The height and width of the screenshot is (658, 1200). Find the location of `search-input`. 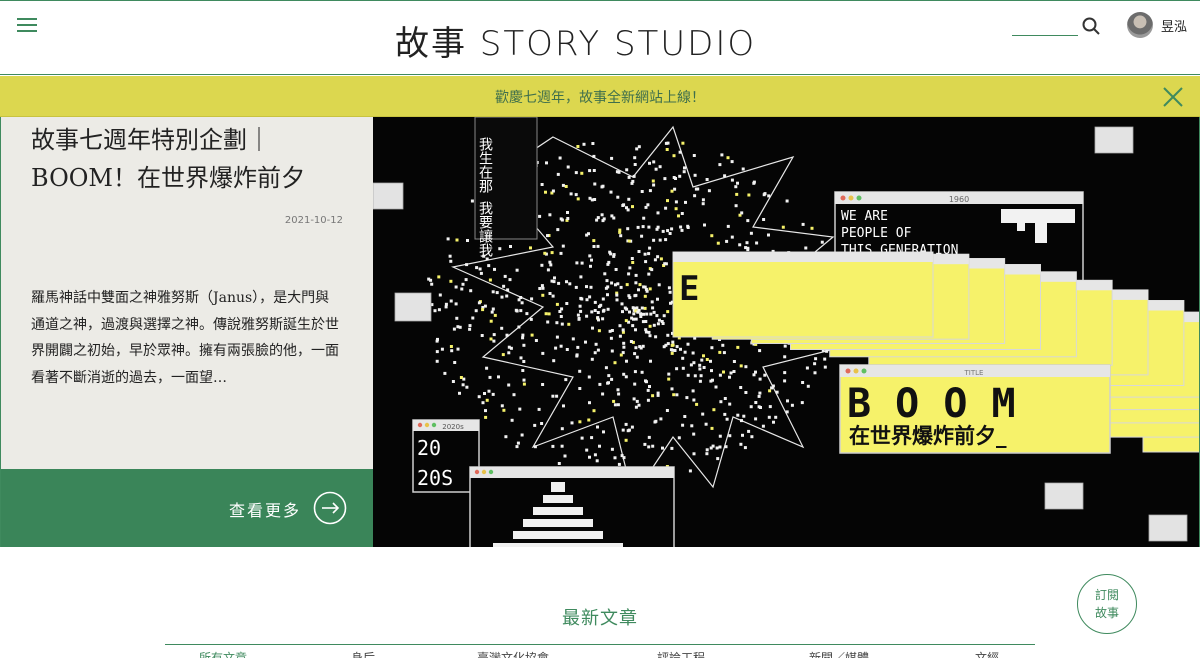

search-input is located at coordinates (1045, 25).